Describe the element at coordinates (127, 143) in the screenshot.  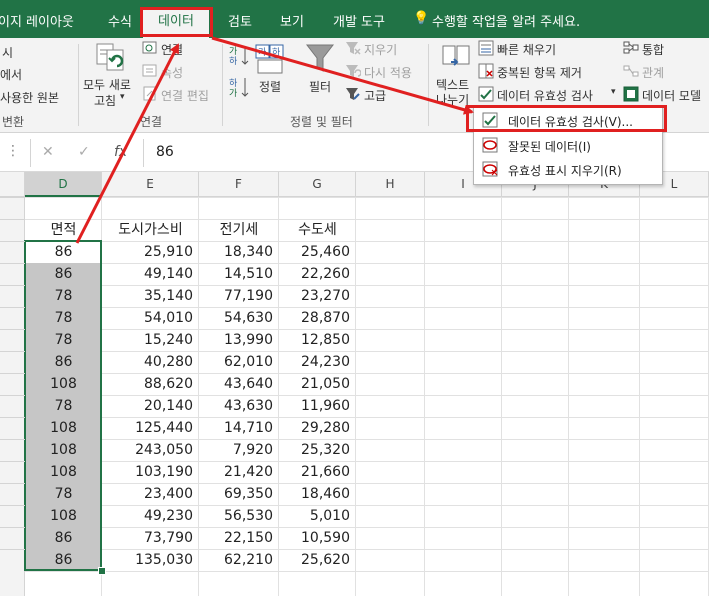
I see `arrow-cells-to-data-tab` at that location.